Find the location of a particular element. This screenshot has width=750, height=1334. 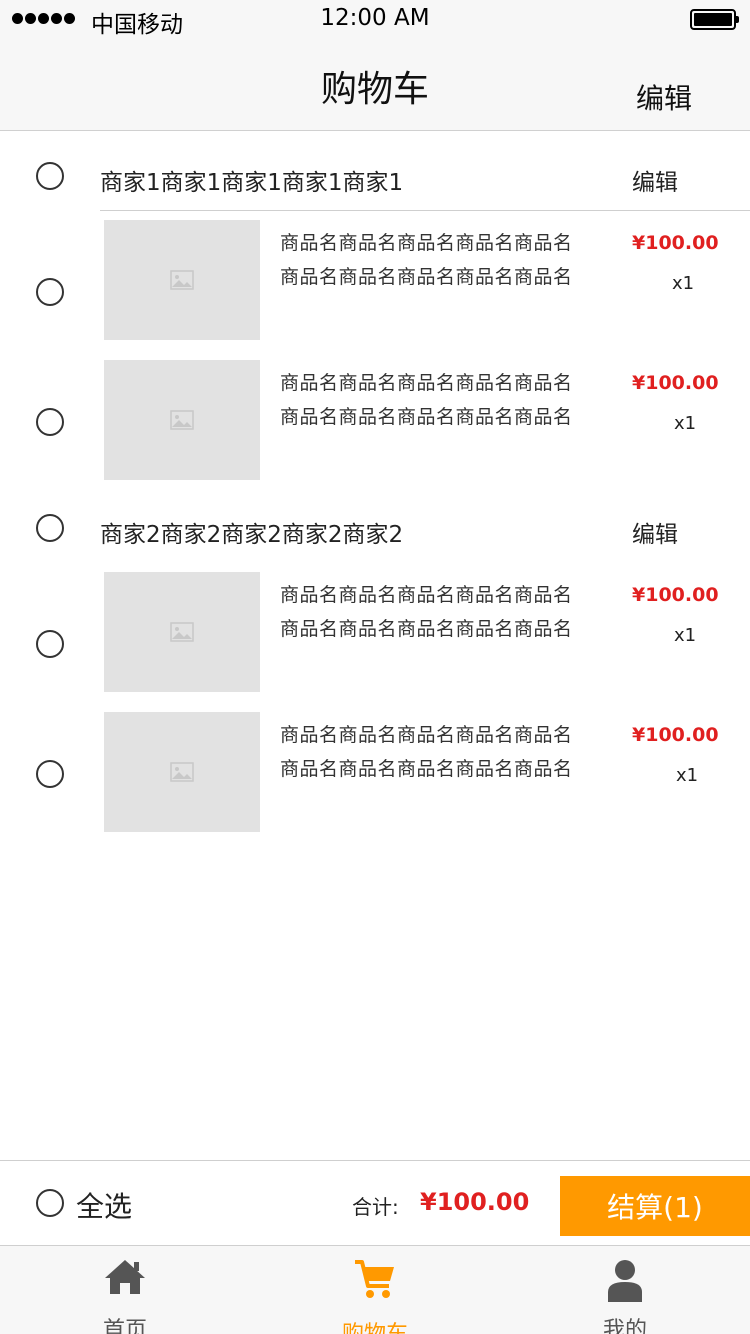

battery-icon is located at coordinates (714, 19).